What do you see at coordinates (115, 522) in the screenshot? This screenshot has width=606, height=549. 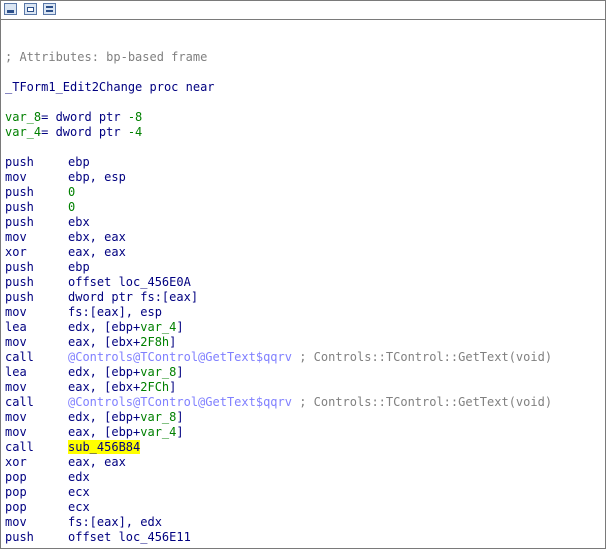 I see `operand: fs:[eax], edx` at bounding box center [115, 522].